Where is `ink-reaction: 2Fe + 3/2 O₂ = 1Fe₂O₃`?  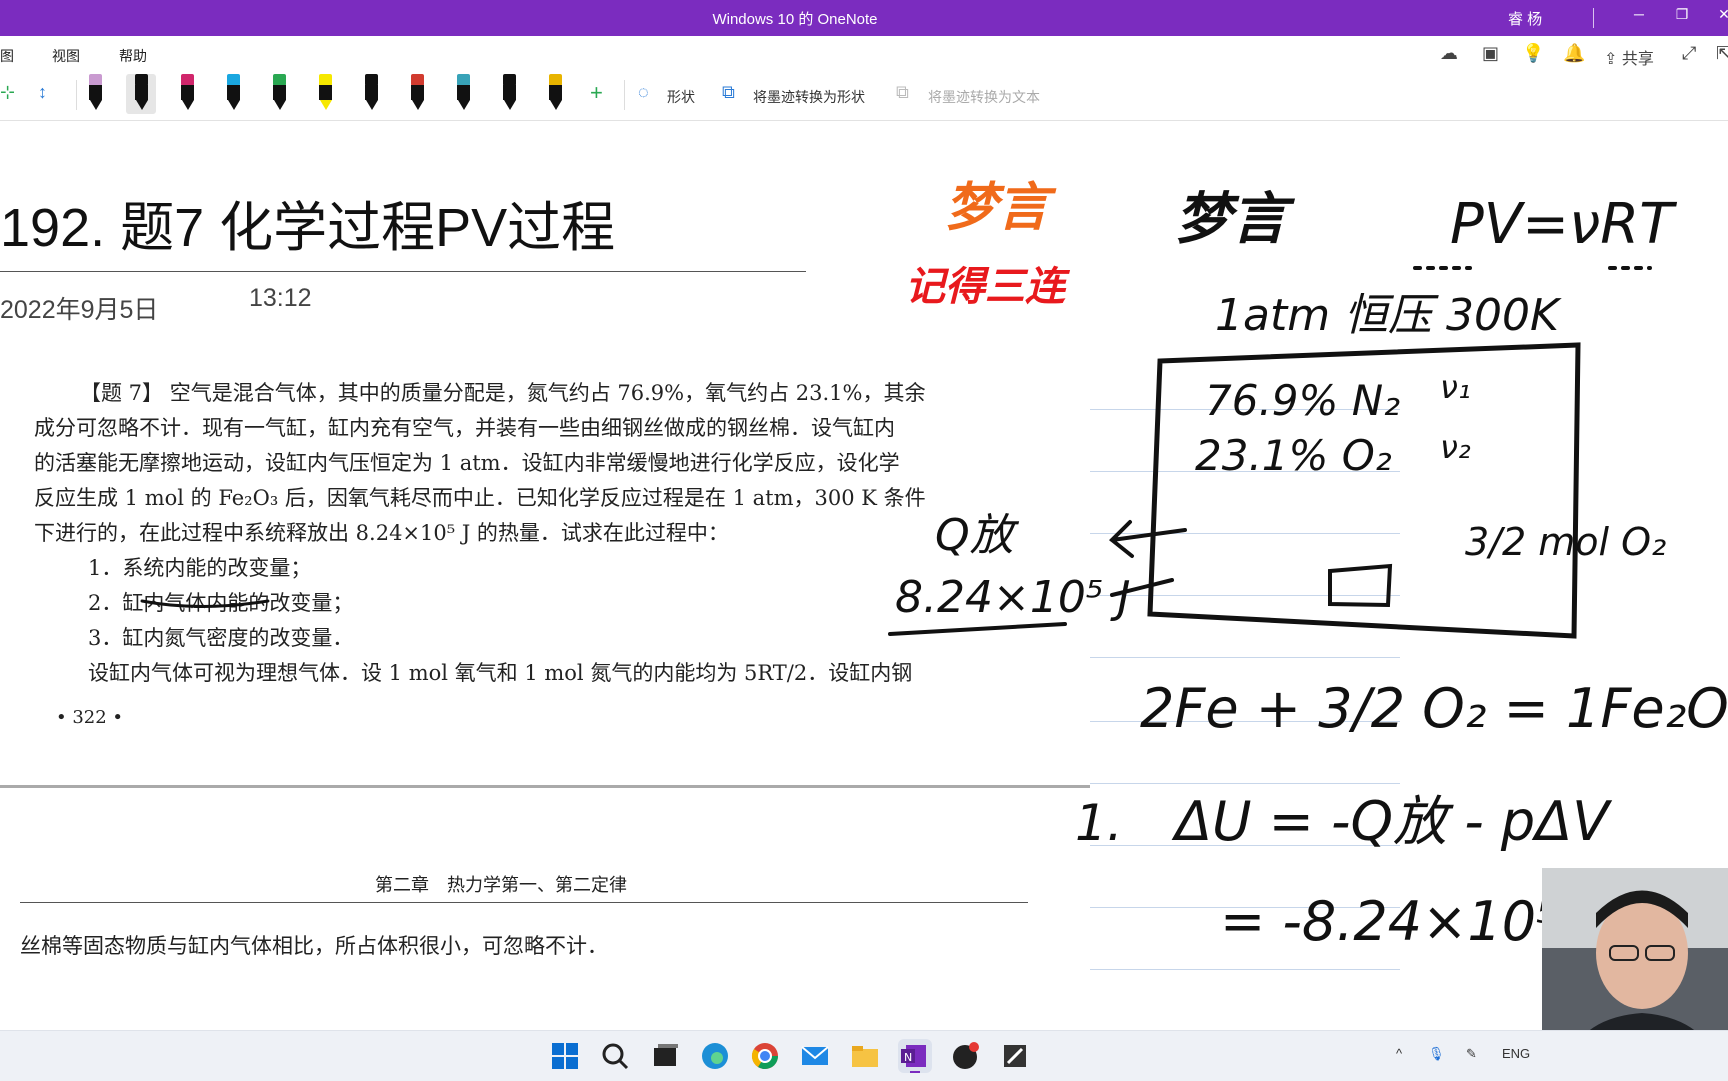
ink-reaction: 2Fe + 3/2 O₂ = 1Fe₂O₃ is located at coordinates (1434, 708).